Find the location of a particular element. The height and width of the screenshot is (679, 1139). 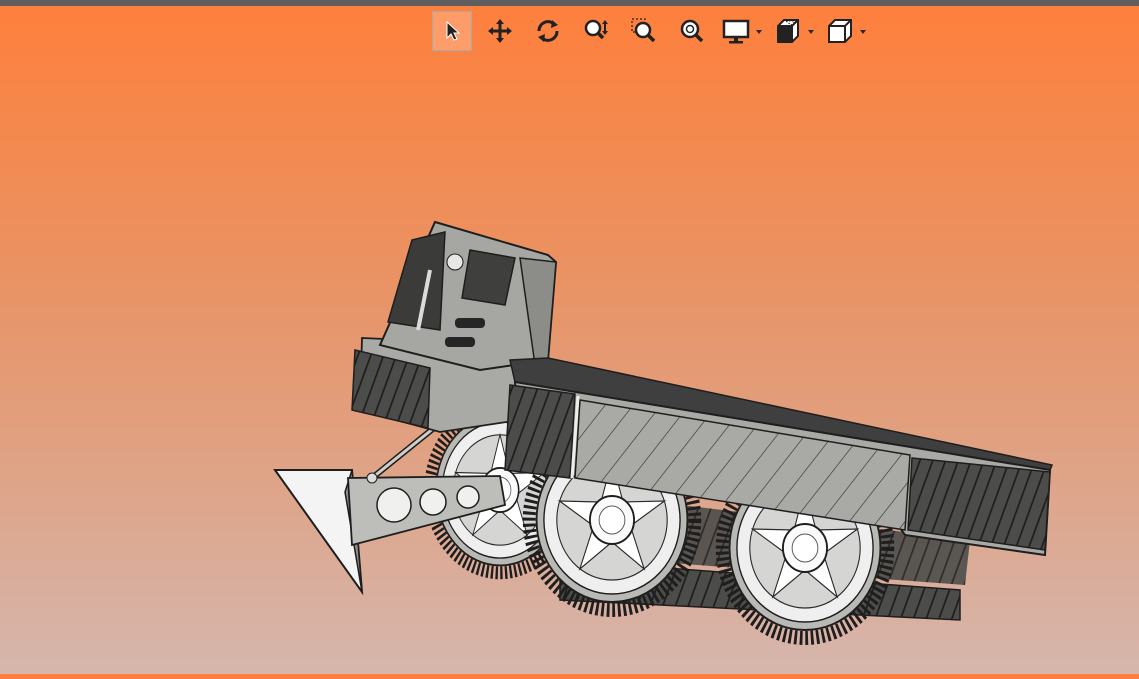

view-orientation-button is located at coordinates (846, 31).